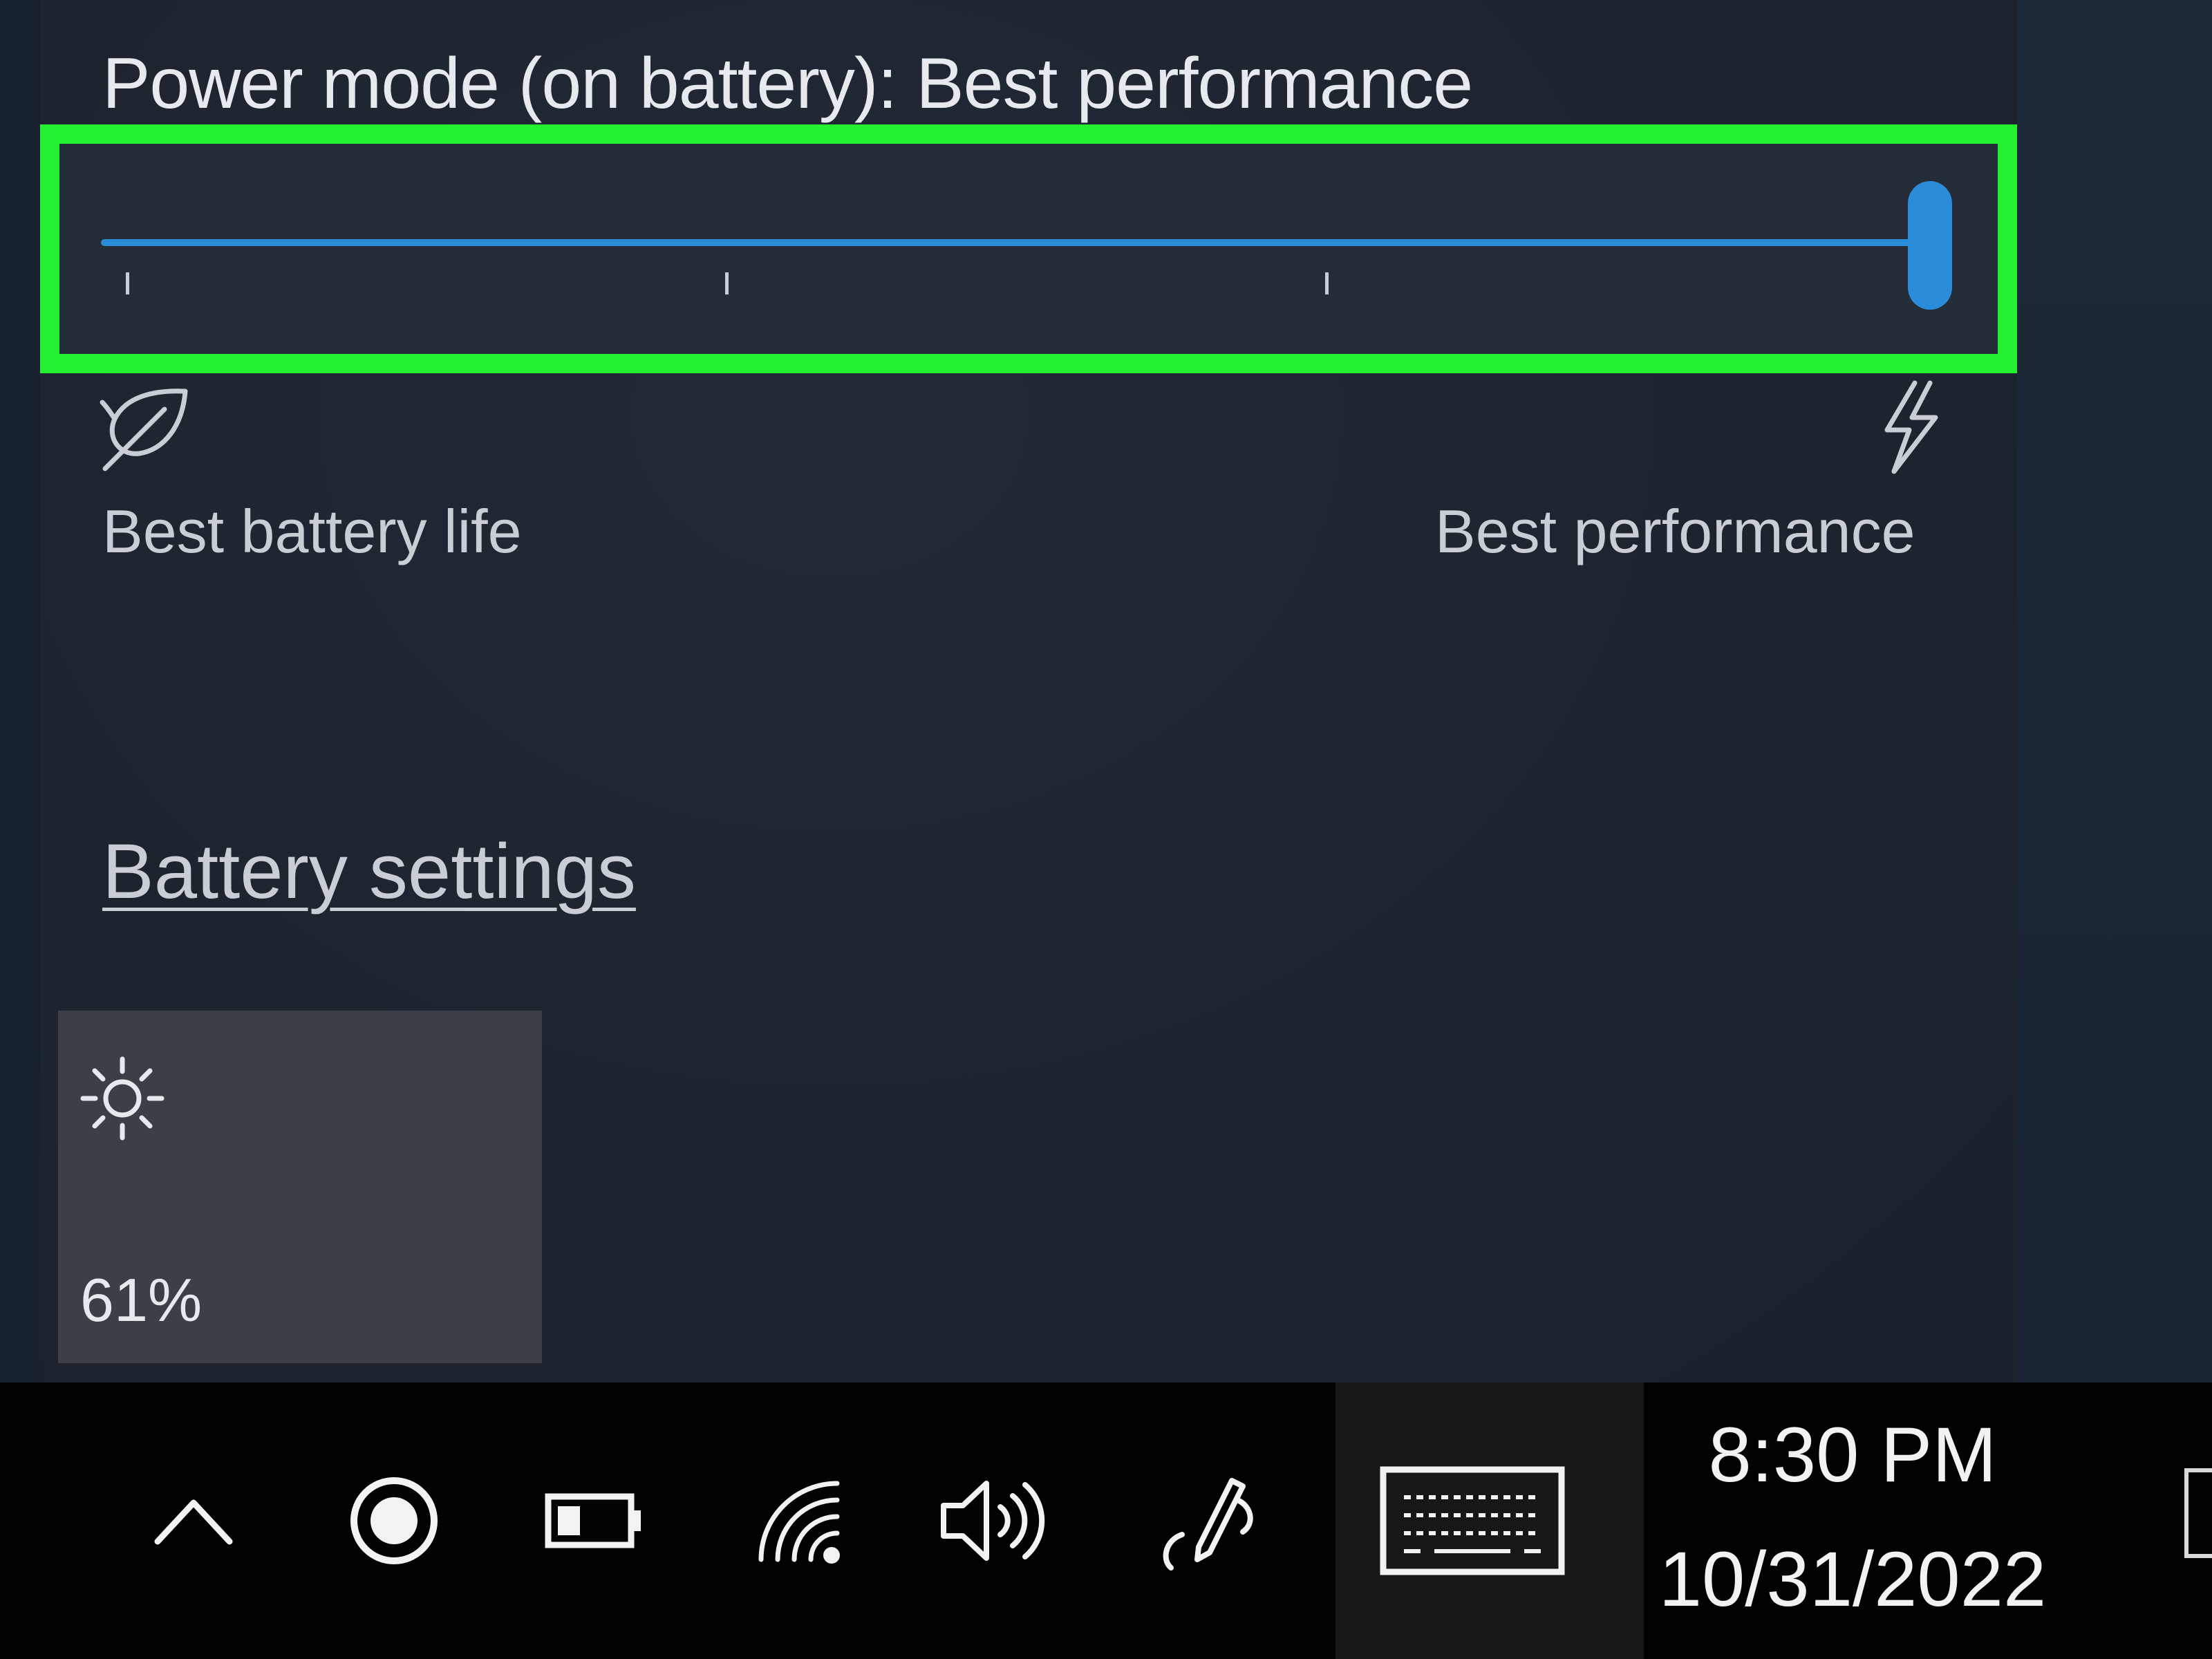 Image resolution: width=2212 pixels, height=1659 pixels. Describe the element at coordinates (2198, 1513) in the screenshot. I see `notifications-button` at that location.